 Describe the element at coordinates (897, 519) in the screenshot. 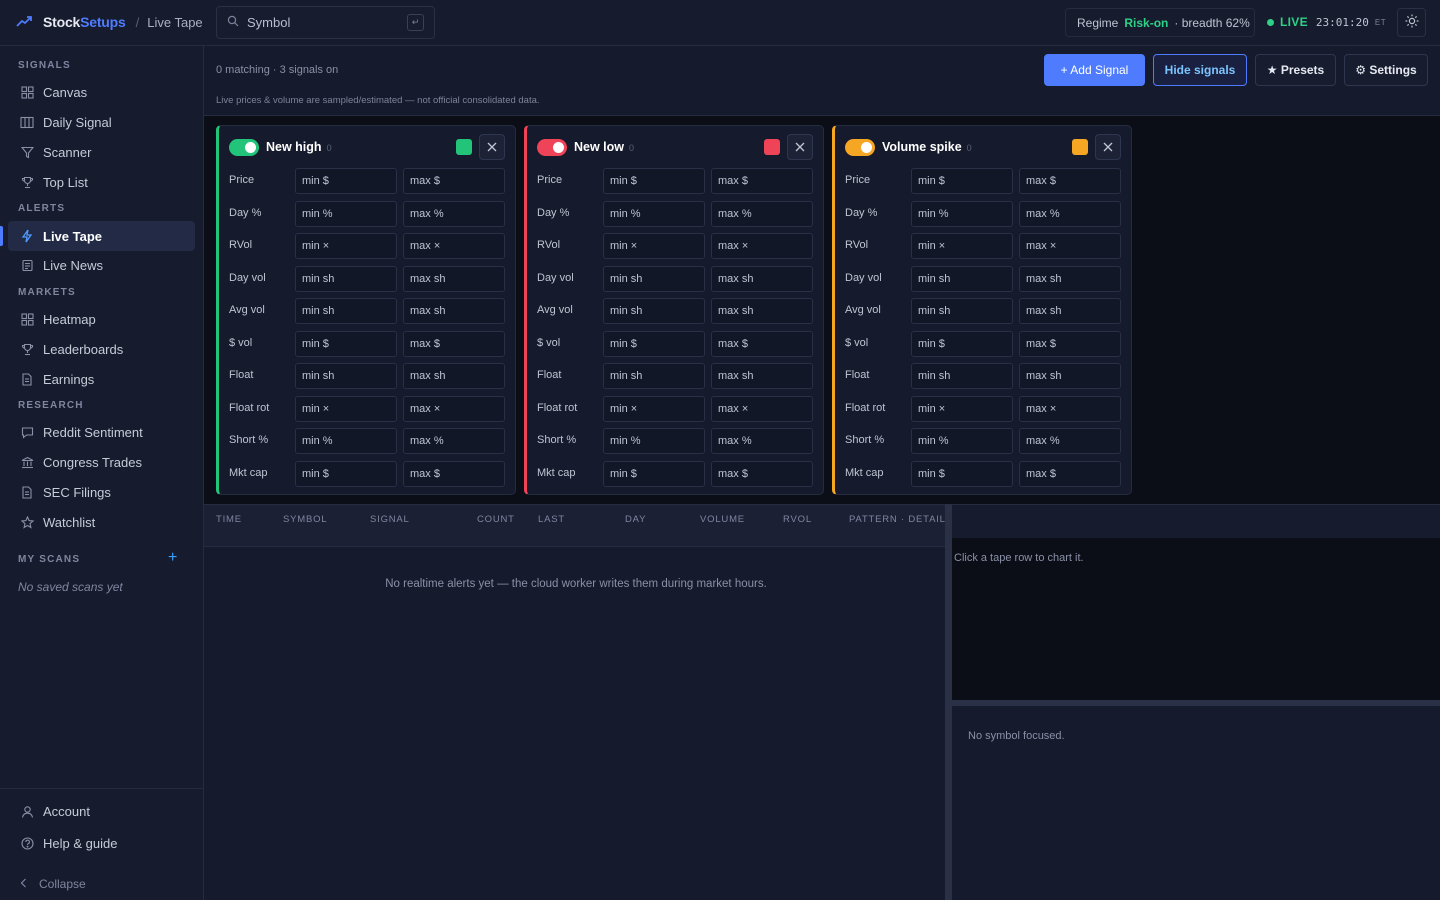

I see `column-header-pattern-detail: PATTERN · DETAIL` at that location.